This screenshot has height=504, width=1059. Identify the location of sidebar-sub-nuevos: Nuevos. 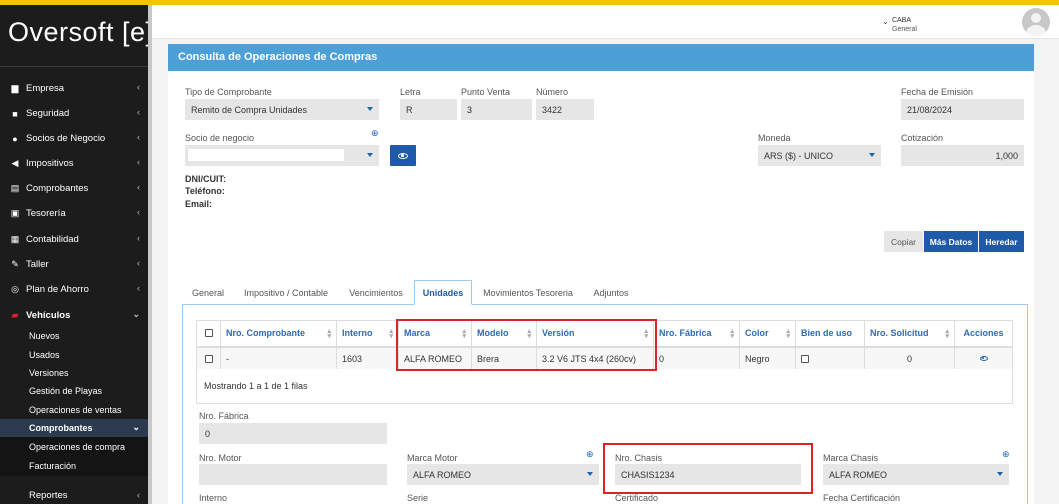
(74, 336).